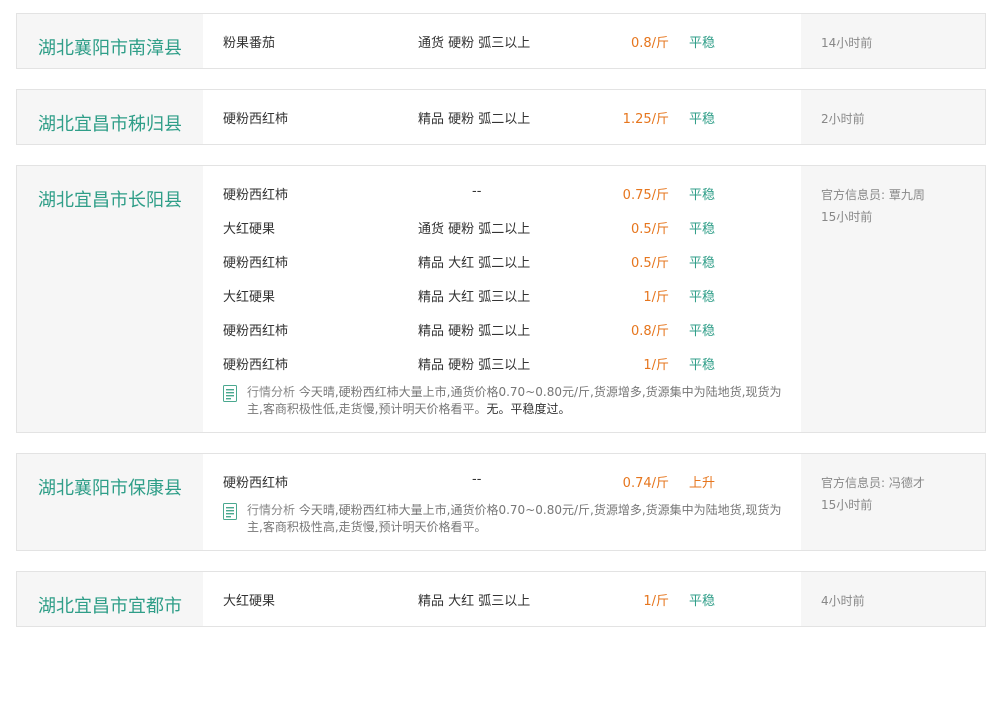  I want to click on region-name: 湖北襄阳市南漳县, so click(110, 41).